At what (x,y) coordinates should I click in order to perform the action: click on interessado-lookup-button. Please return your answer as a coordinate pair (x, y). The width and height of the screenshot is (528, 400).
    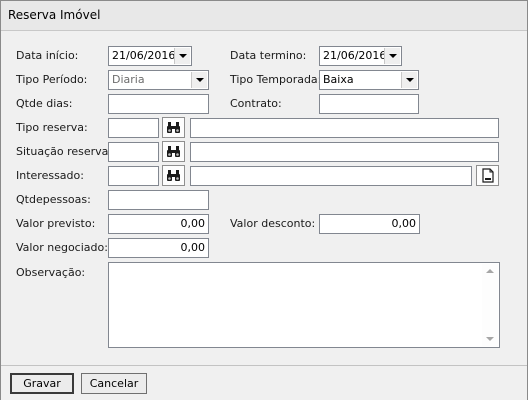
    Looking at the image, I should click on (173, 175).